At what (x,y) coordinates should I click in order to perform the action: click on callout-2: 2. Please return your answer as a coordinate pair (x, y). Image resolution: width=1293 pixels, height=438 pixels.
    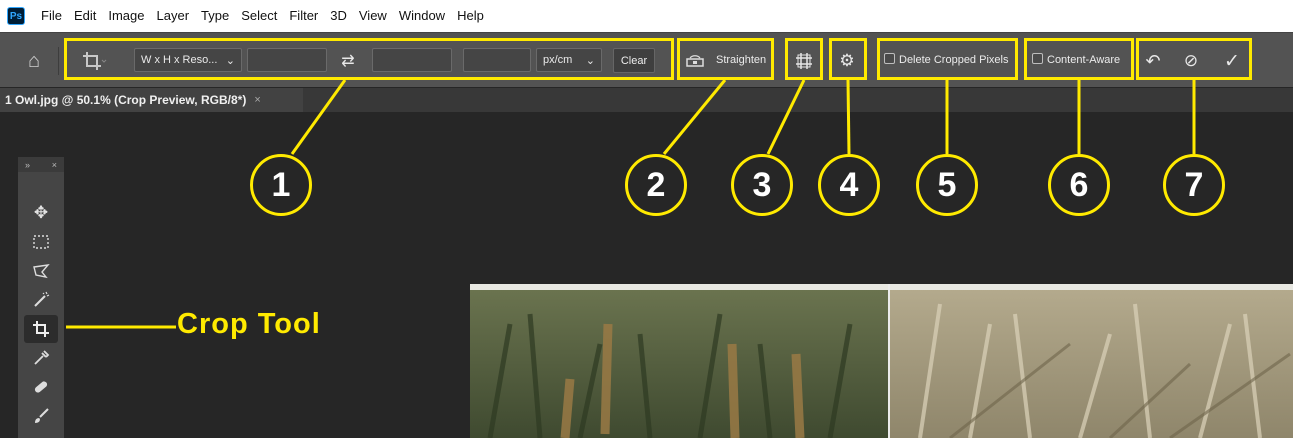
    Looking at the image, I should click on (656, 185).